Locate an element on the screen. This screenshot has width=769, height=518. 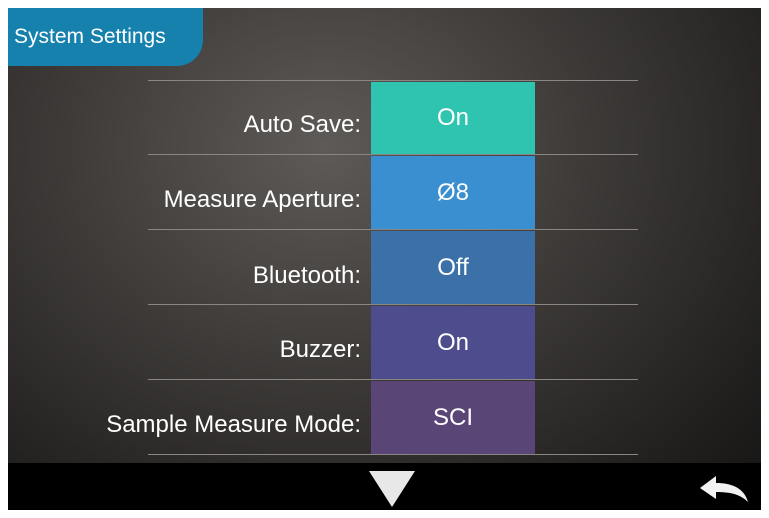
measure-aperture-value-button: Ø8 is located at coordinates (453, 192).